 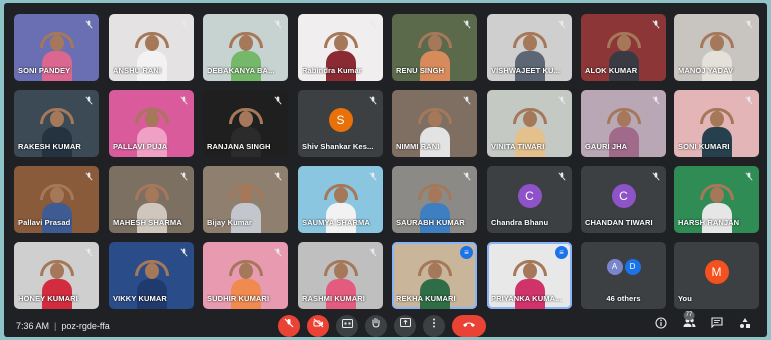 I want to click on microphone-toggle-button, so click(x=289, y=326).